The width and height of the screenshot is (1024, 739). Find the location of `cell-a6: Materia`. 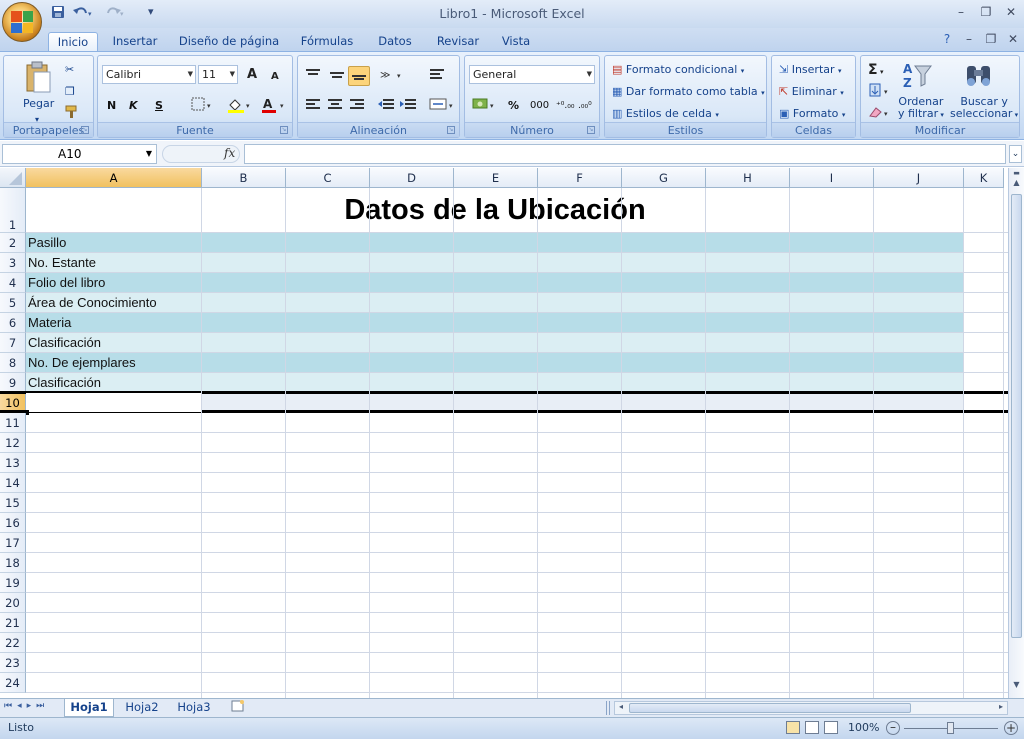

cell-a6: Materia is located at coordinates (49, 322).